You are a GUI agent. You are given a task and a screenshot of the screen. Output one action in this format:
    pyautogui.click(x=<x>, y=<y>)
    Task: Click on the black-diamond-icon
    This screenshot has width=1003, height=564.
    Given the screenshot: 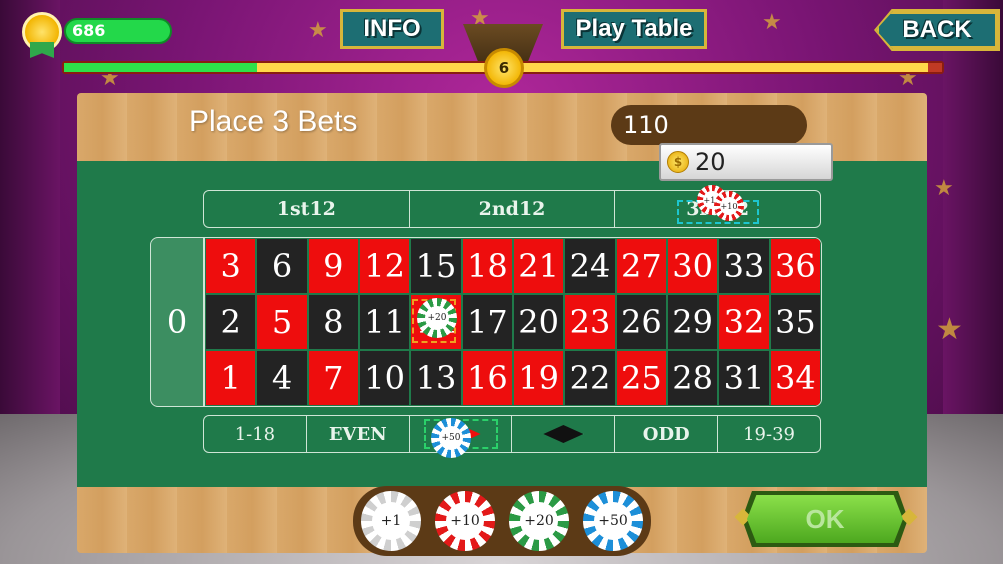 What is the action you would take?
    pyautogui.click(x=563, y=434)
    